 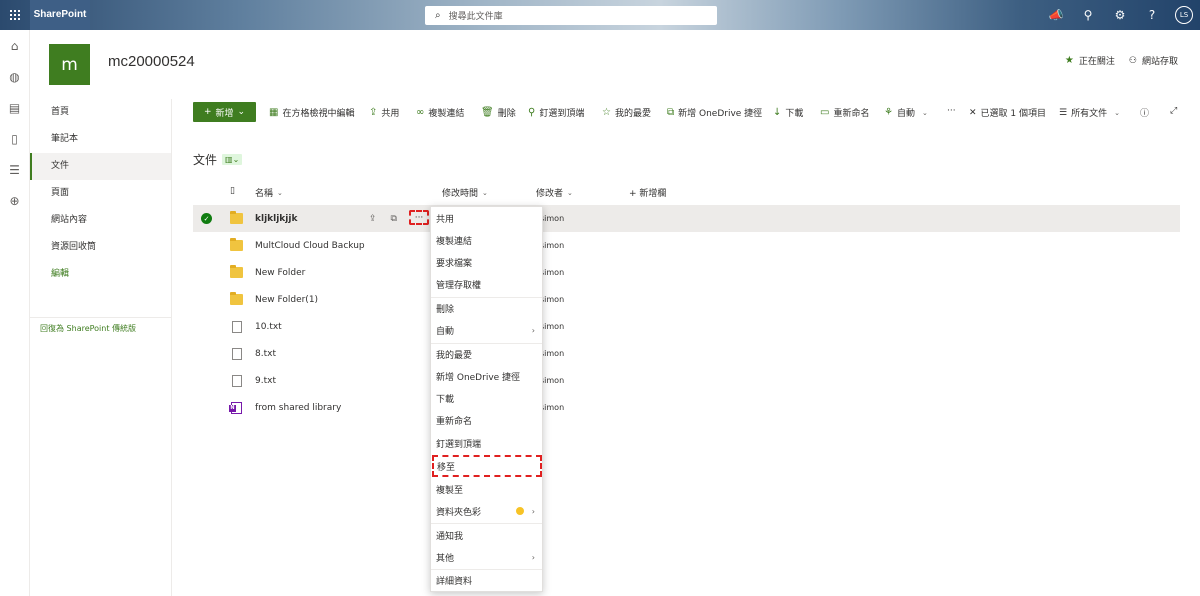 What do you see at coordinates (486, 308) in the screenshot?
I see `menu-item-delete: 刪除` at bounding box center [486, 308].